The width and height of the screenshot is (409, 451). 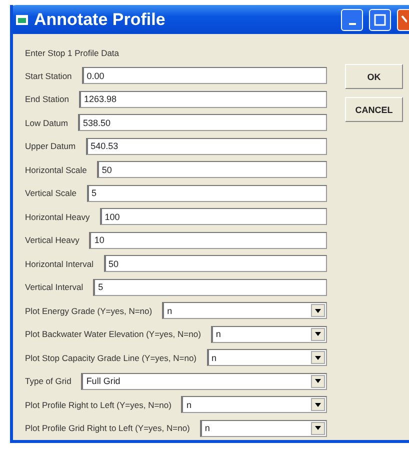 What do you see at coordinates (107, 428) in the screenshot?
I see `field-label: Plot Profile Grid Right to Left (Y=yes, N=no)` at bounding box center [107, 428].